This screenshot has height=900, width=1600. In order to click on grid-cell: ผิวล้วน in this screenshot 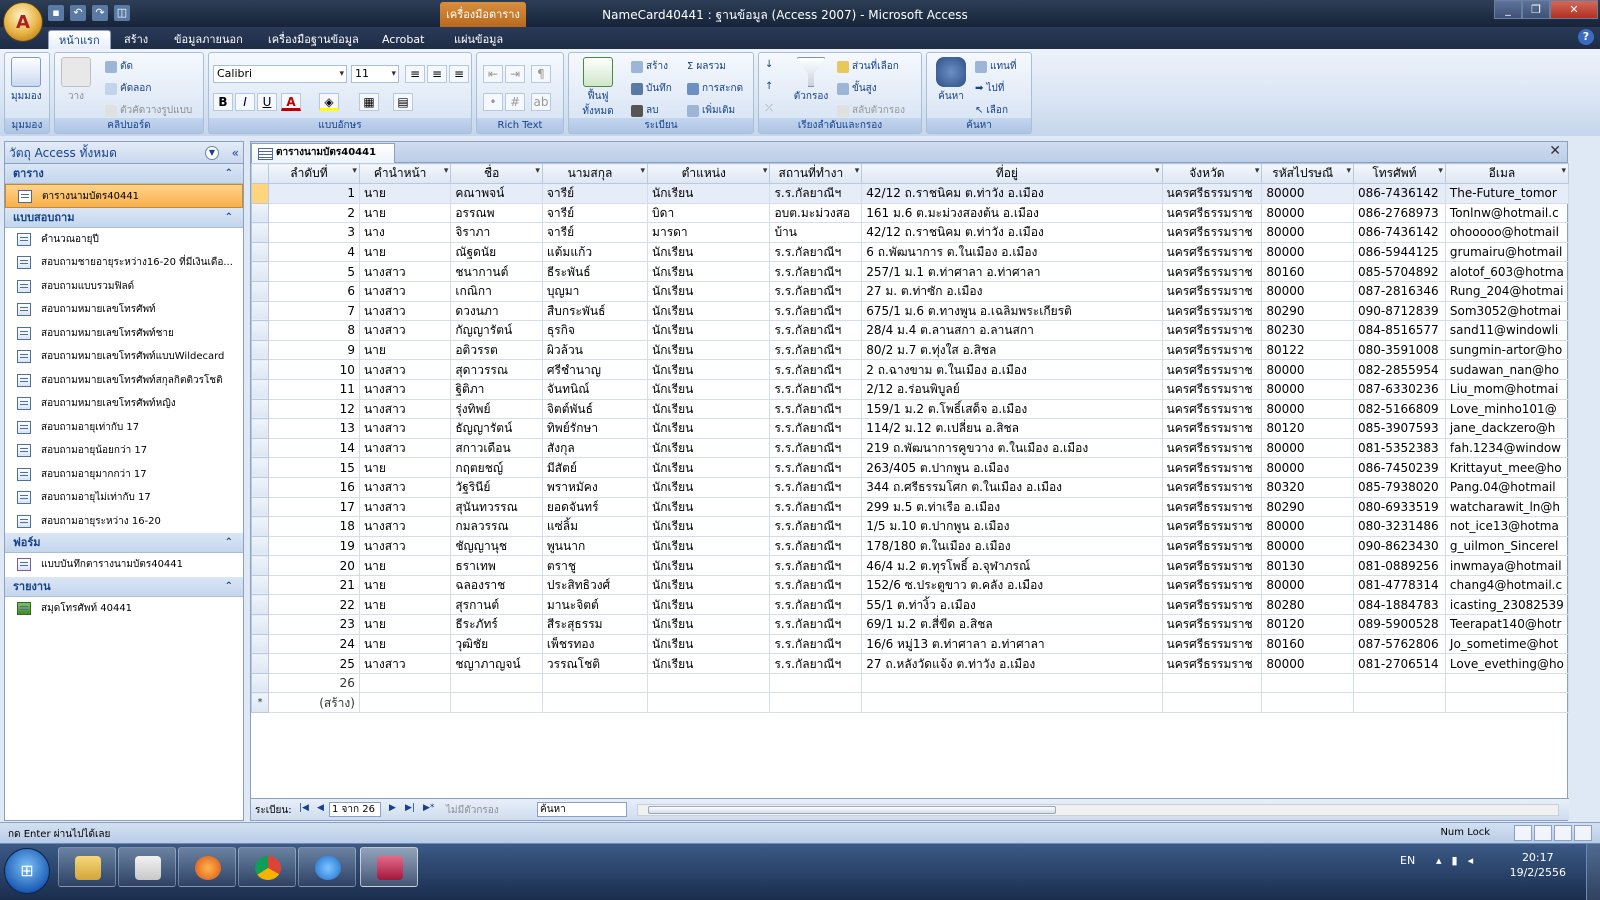, I will do `click(595, 350)`.